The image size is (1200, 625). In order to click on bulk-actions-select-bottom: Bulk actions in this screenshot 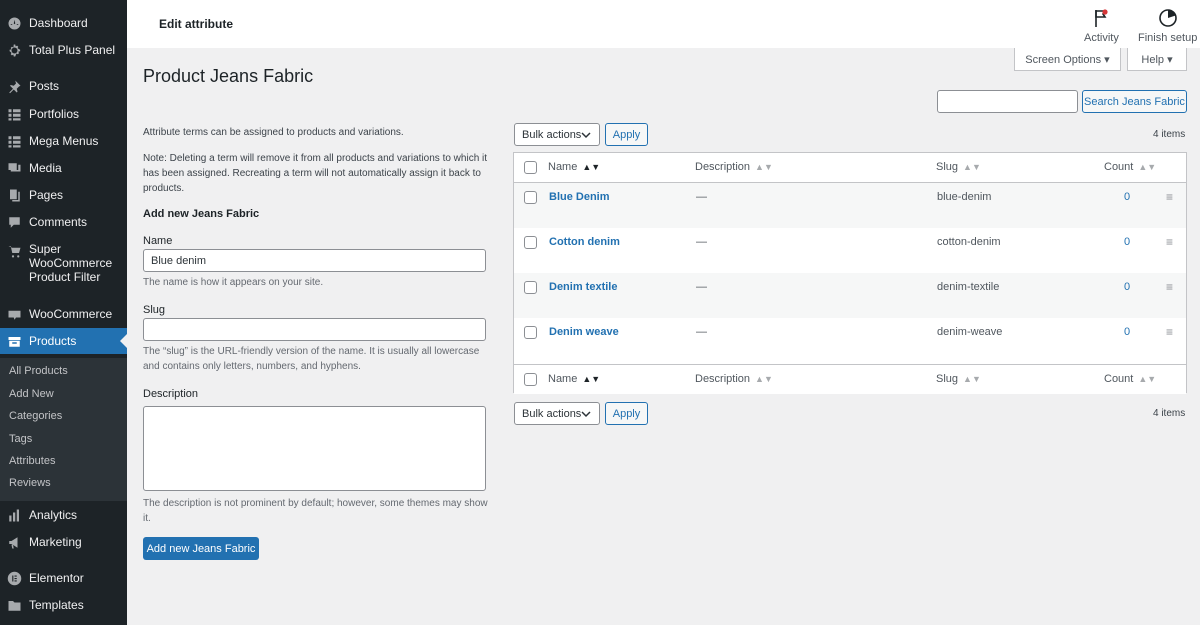, I will do `click(557, 413)`.